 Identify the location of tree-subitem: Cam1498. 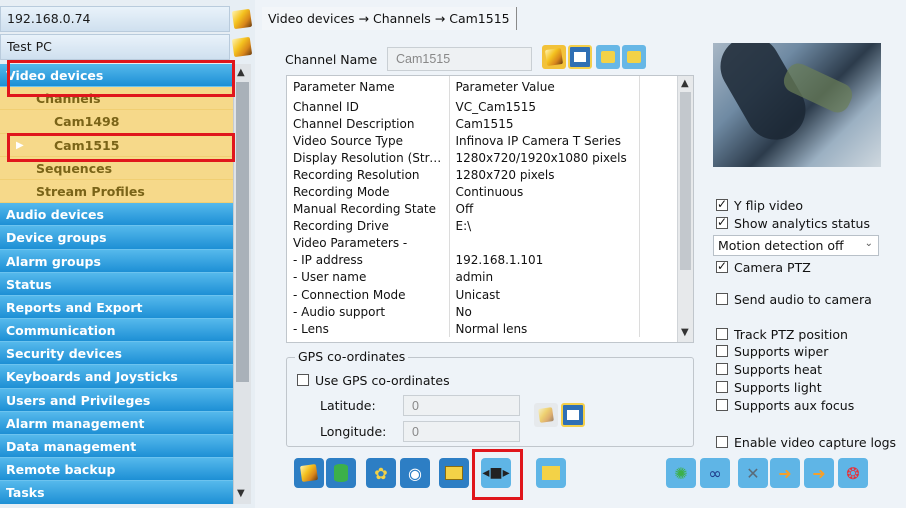
(116, 122).